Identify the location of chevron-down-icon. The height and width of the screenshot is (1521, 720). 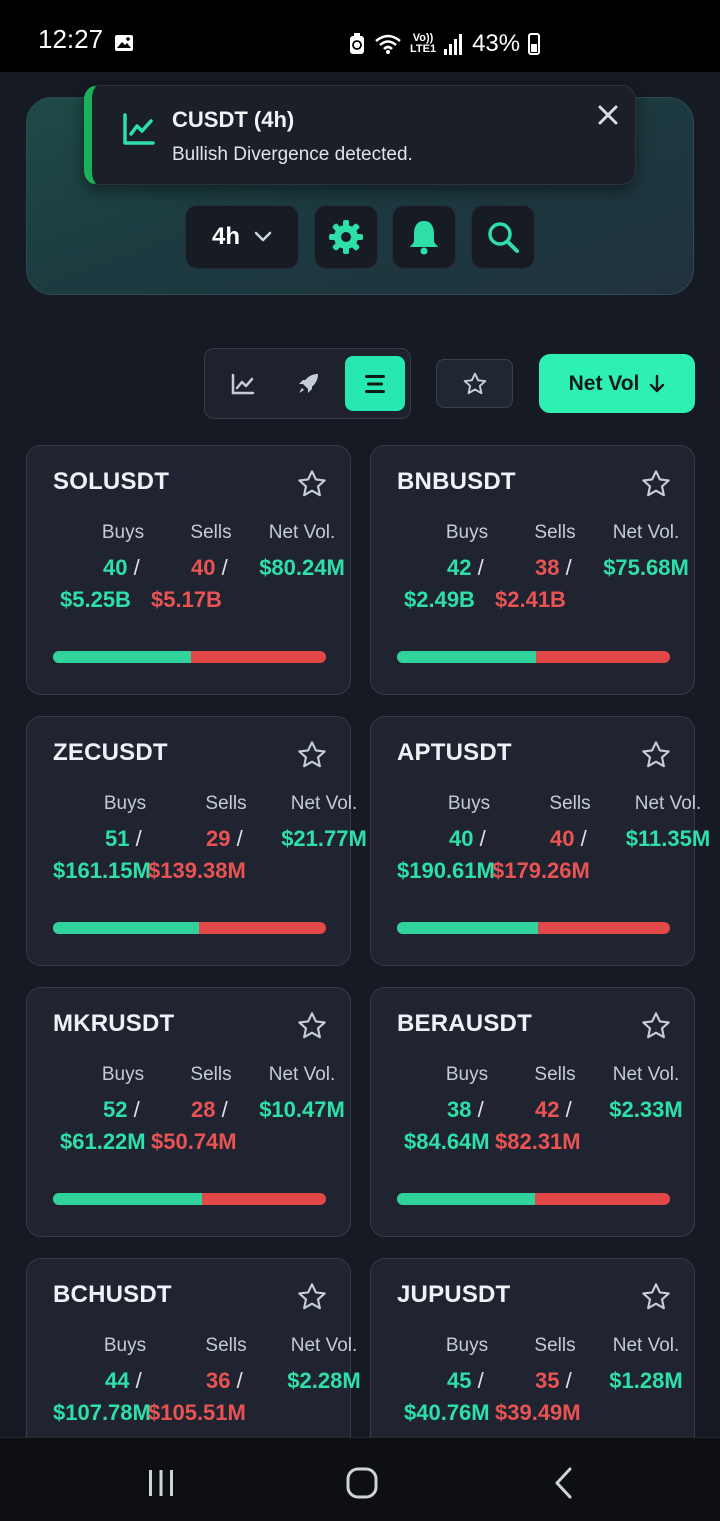
(263, 236).